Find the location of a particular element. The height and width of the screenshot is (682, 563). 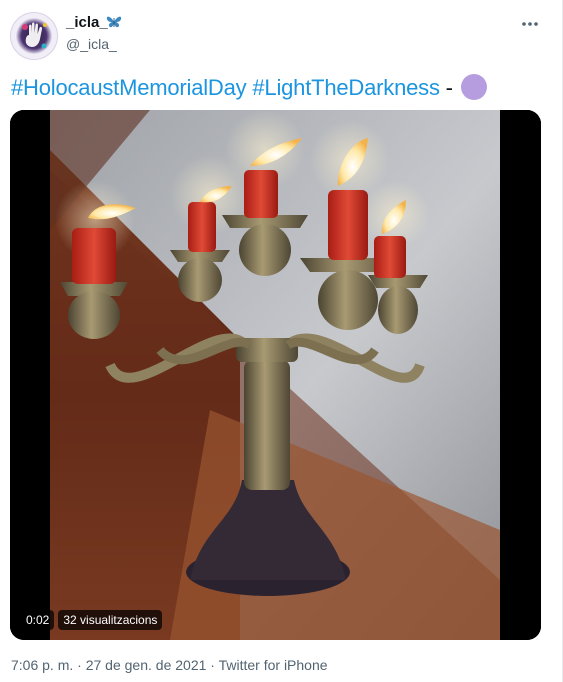

video-overlay: 0:02 32 visualitzacions is located at coordinates (92, 620).